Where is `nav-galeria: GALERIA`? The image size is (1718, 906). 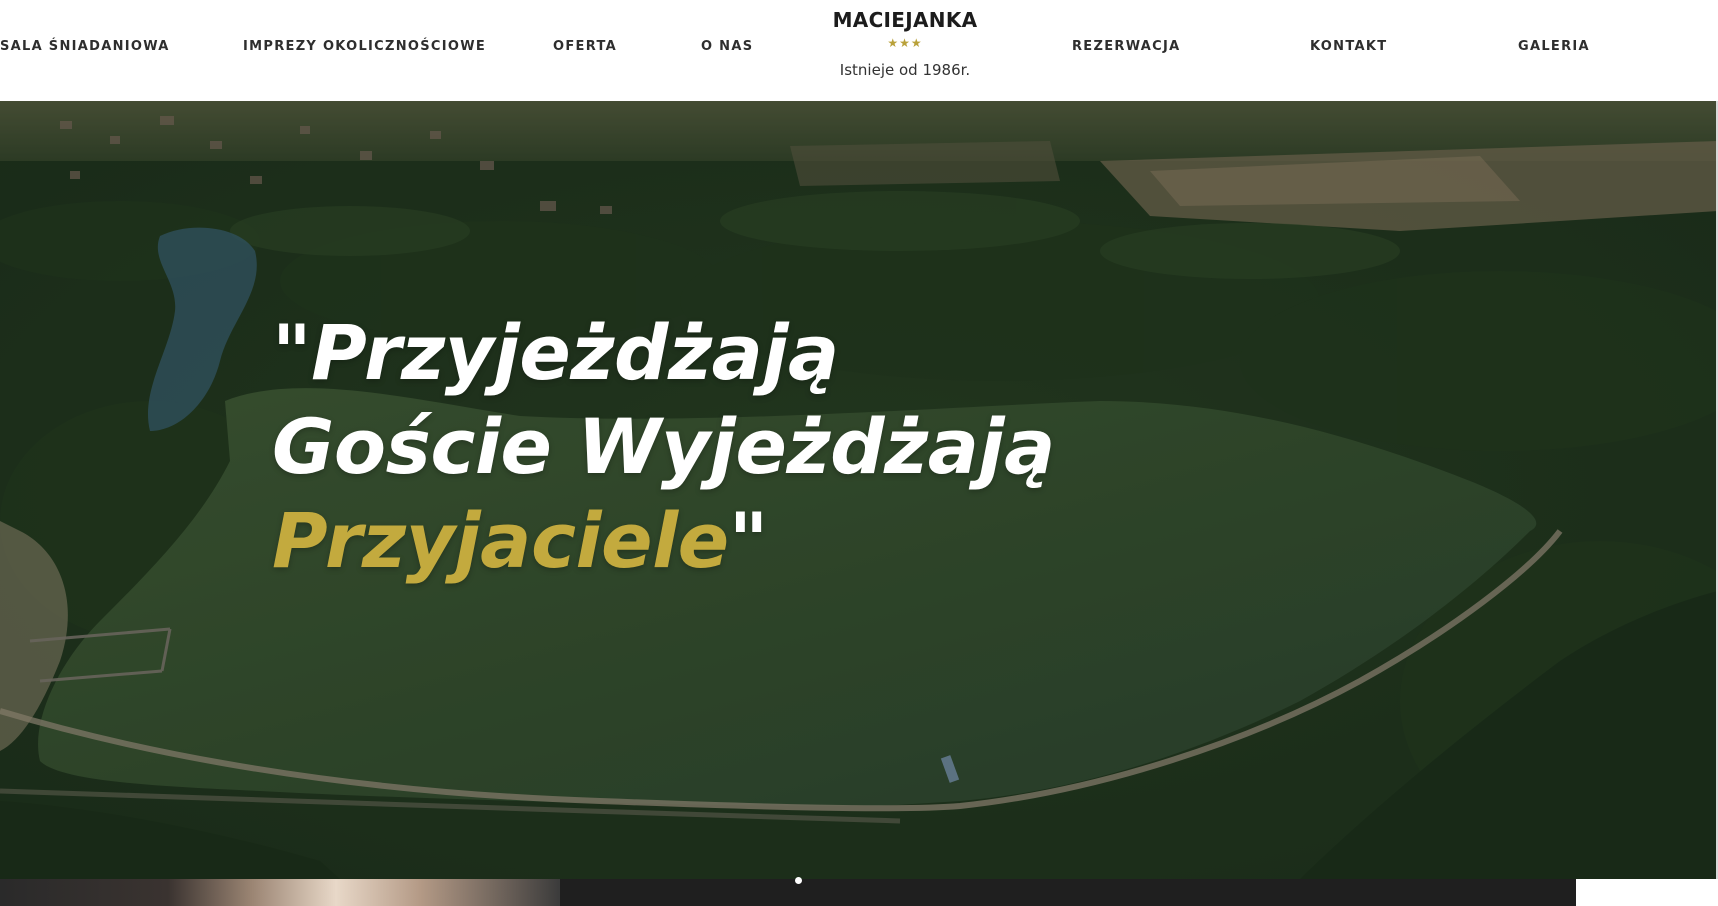
nav-galeria: GALERIA is located at coordinates (1554, 46).